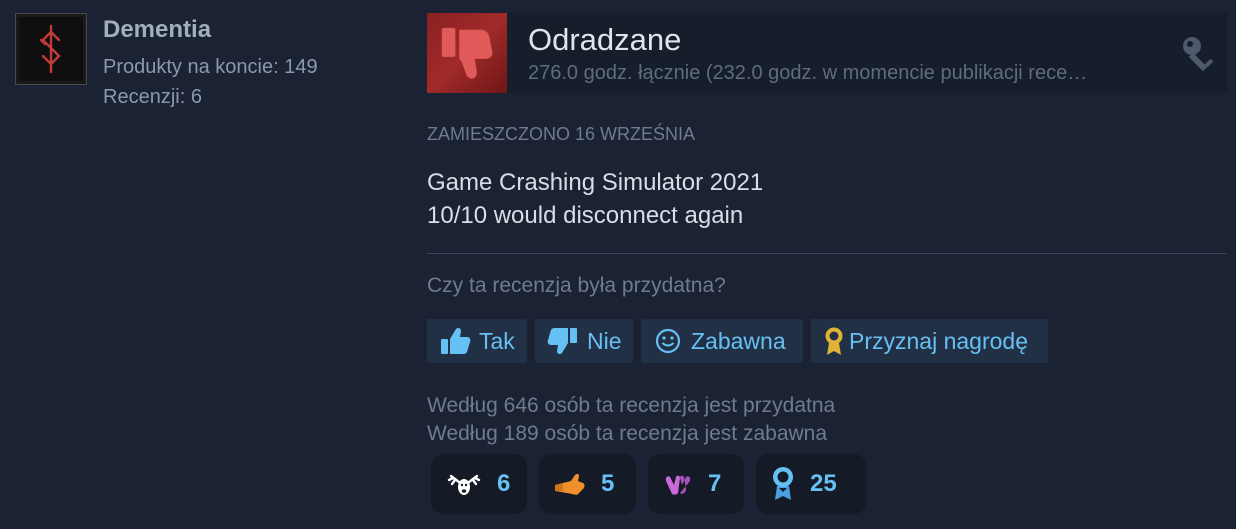  I want to click on author-avatar, so click(51, 49).